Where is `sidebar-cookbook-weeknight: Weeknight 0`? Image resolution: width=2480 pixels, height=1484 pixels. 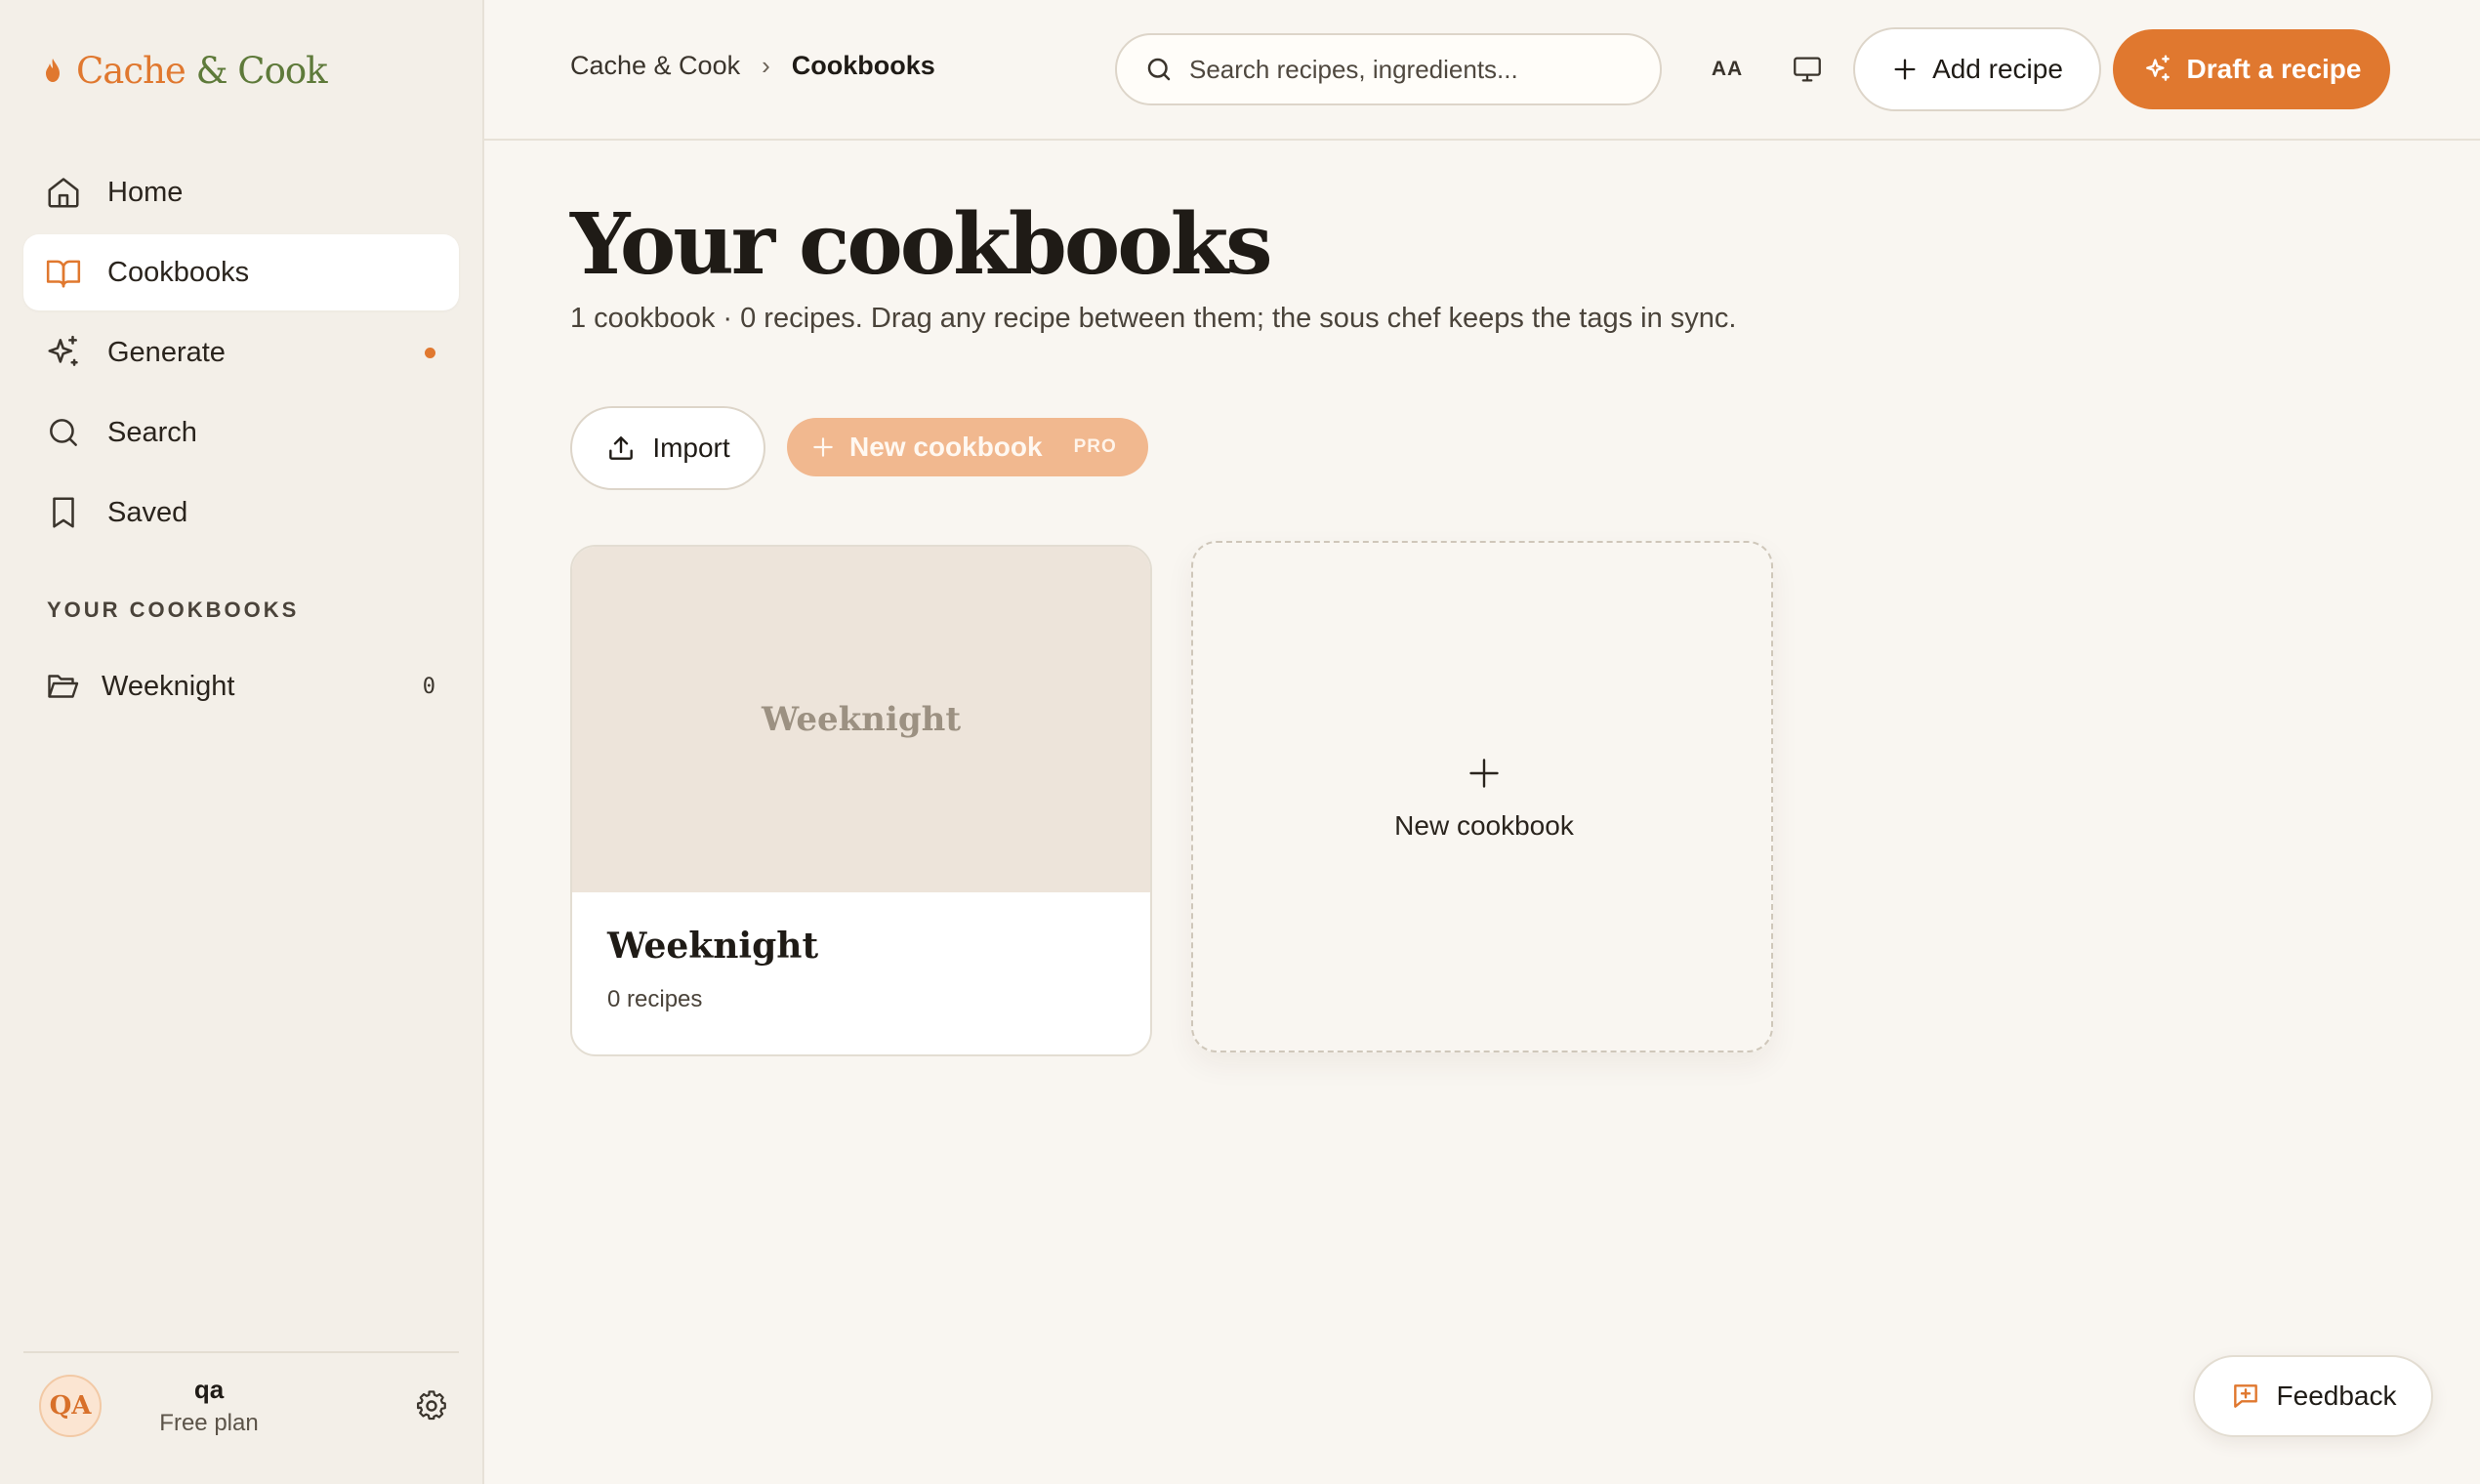
sidebar-cookbook-weeknight: Weeknight 0 is located at coordinates (241, 686).